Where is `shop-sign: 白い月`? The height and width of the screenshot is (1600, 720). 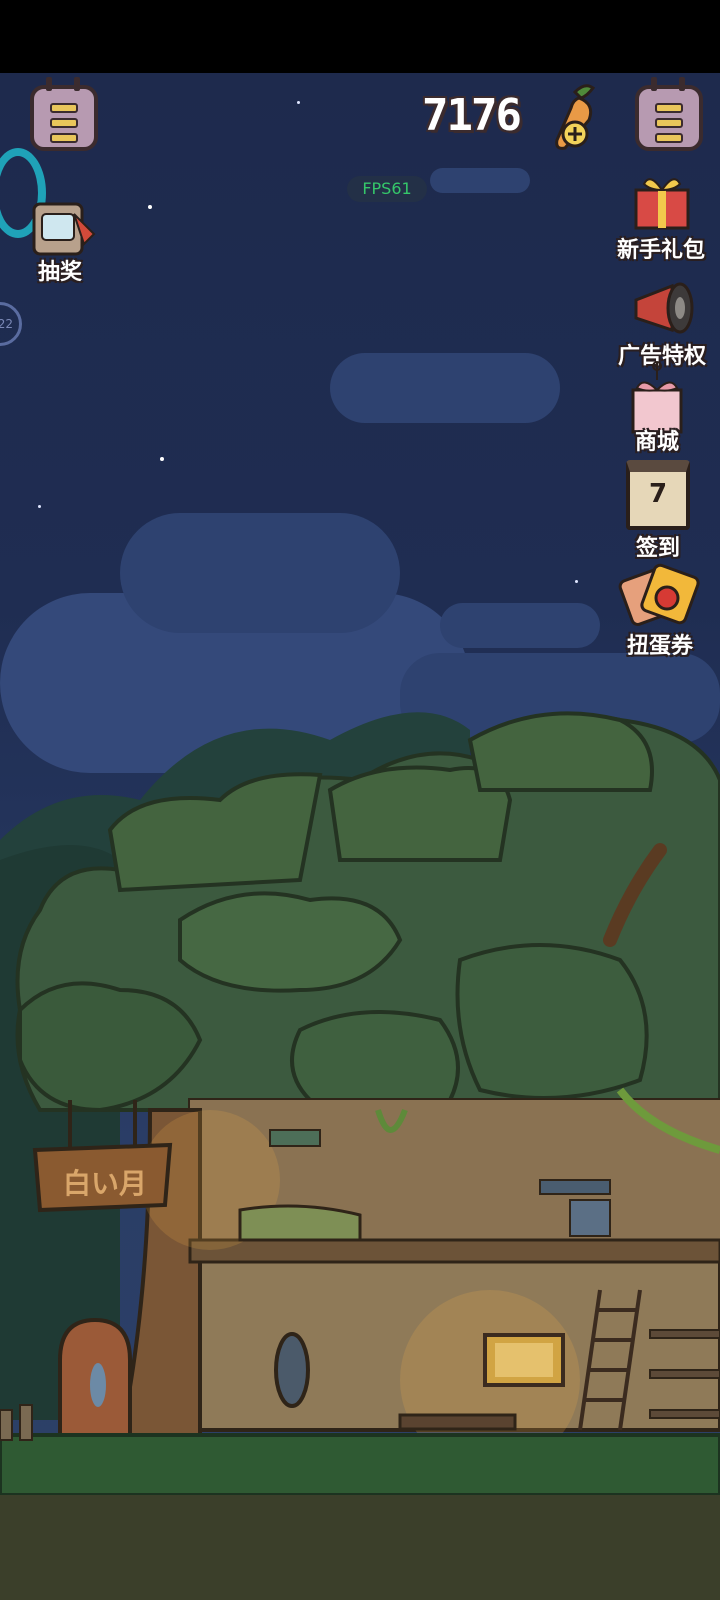
shop-sign: 白い月 is located at coordinates (104, 1183).